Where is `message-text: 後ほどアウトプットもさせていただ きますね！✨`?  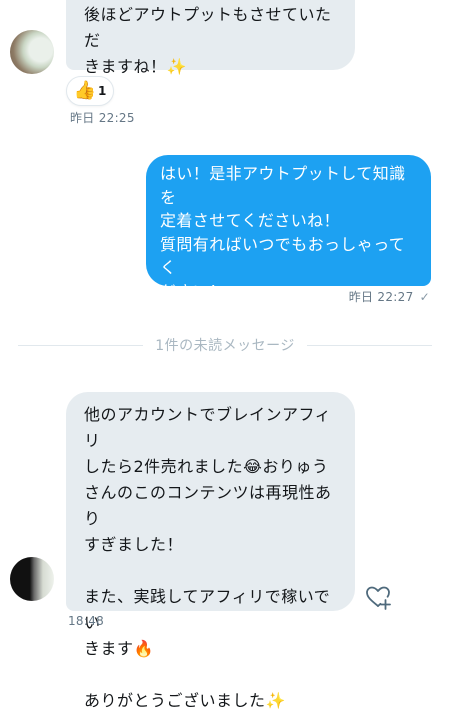 message-text: 後ほどアウトプットもさせていただ きますね！✨ is located at coordinates (208, 40).